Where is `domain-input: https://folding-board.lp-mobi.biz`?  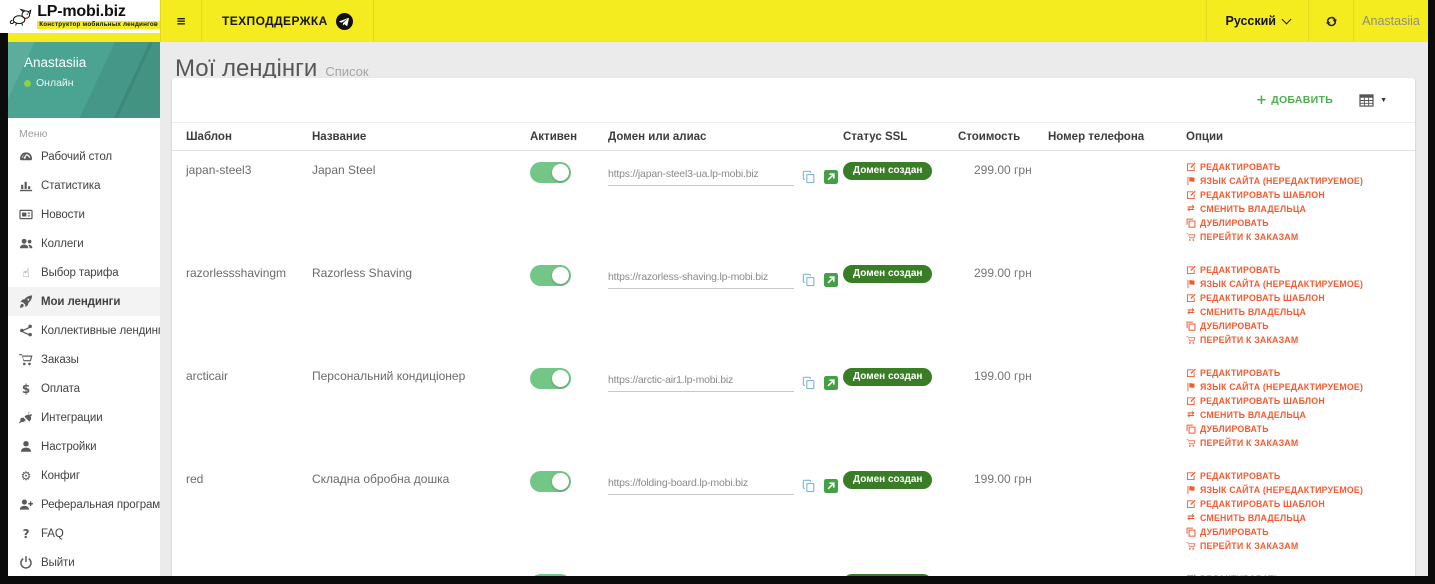
domain-input: https://folding-board.lp-mobi.biz is located at coordinates (701, 484).